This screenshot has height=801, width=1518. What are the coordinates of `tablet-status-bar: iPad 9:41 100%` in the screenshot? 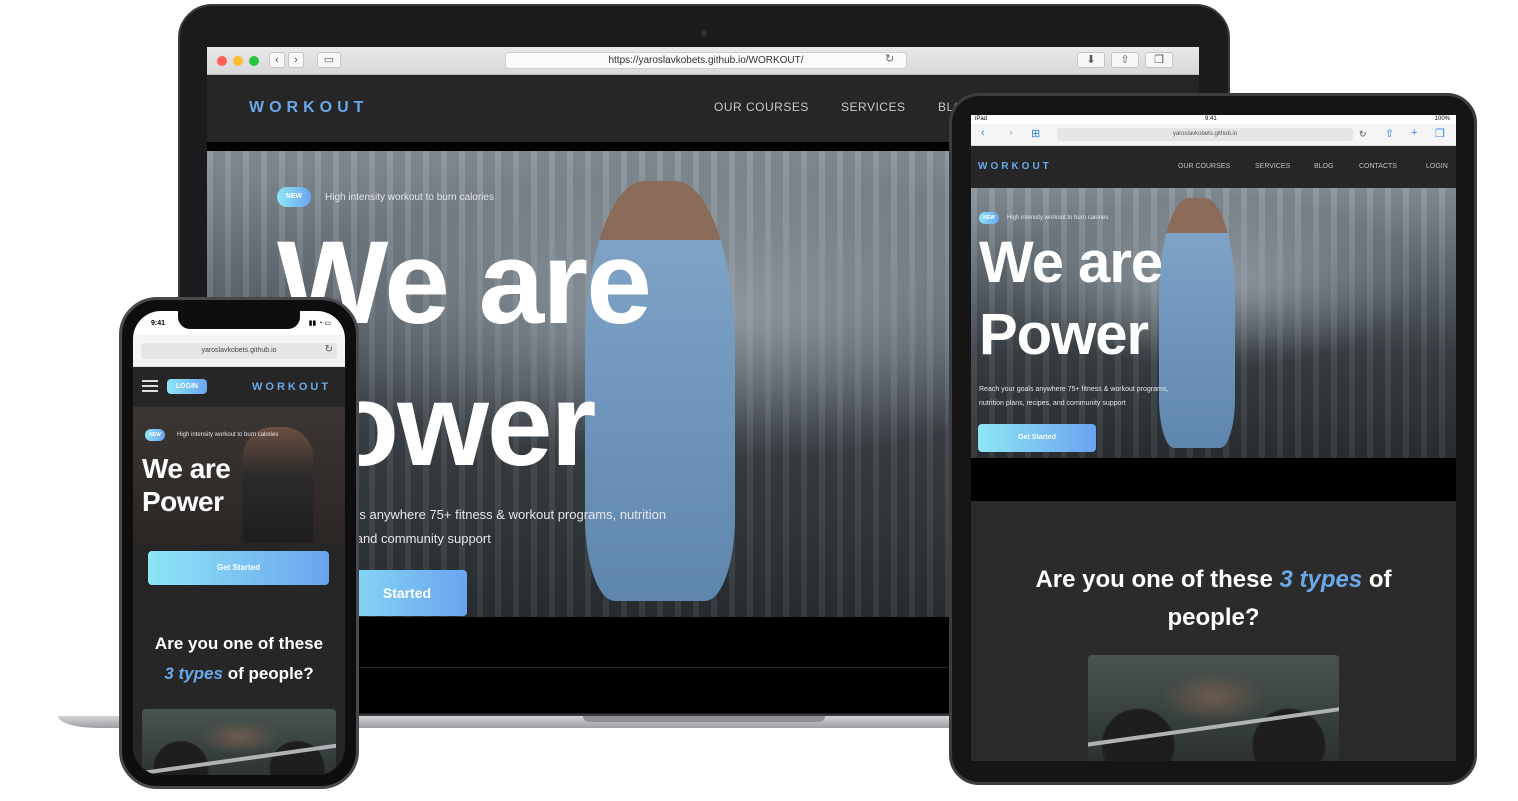 It's located at (1213, 119).